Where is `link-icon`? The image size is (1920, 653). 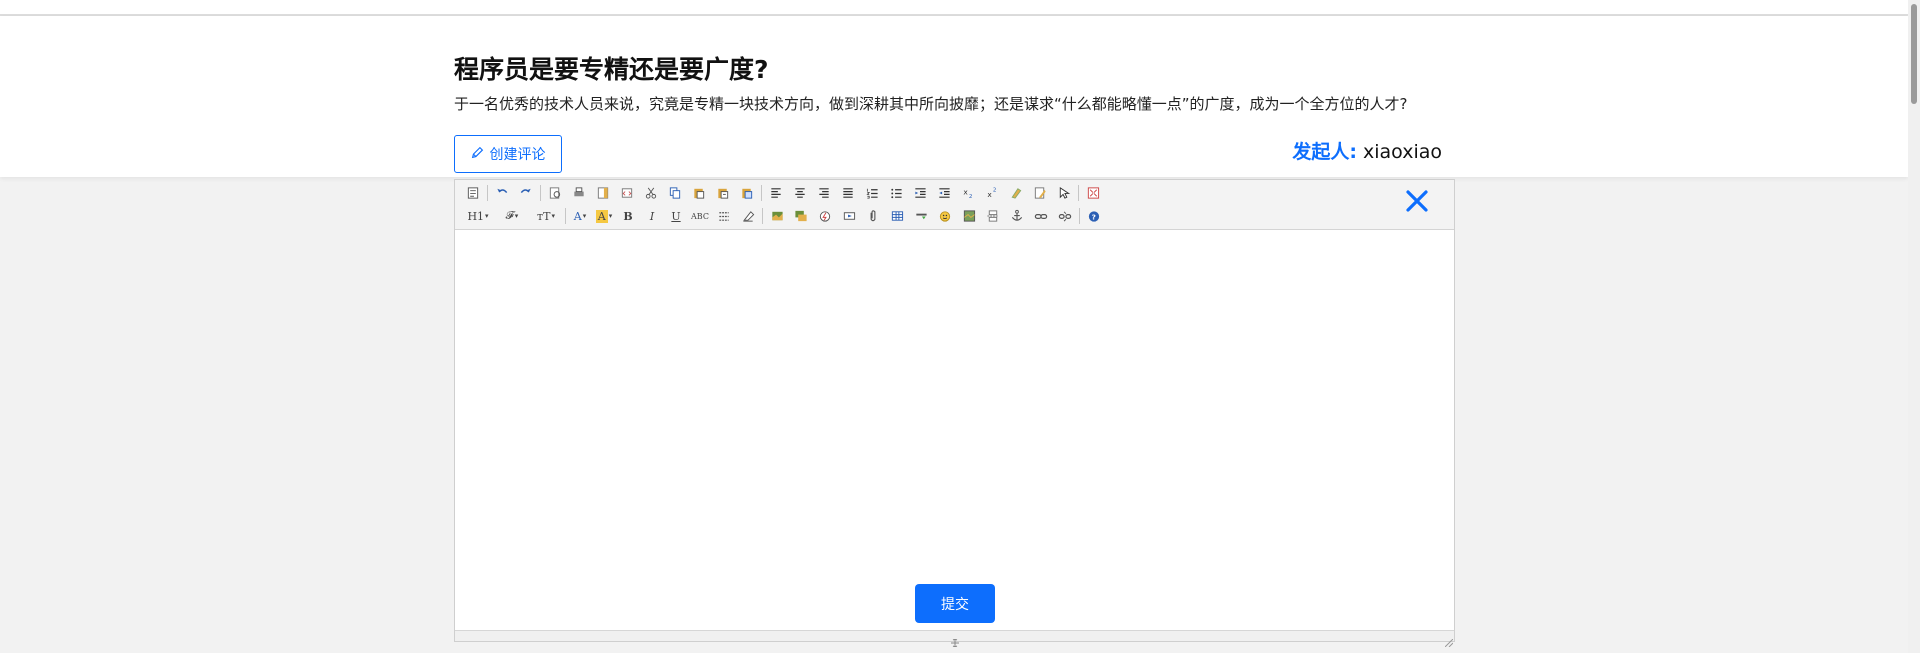 link-icon is located at coordinates (1041, 216).